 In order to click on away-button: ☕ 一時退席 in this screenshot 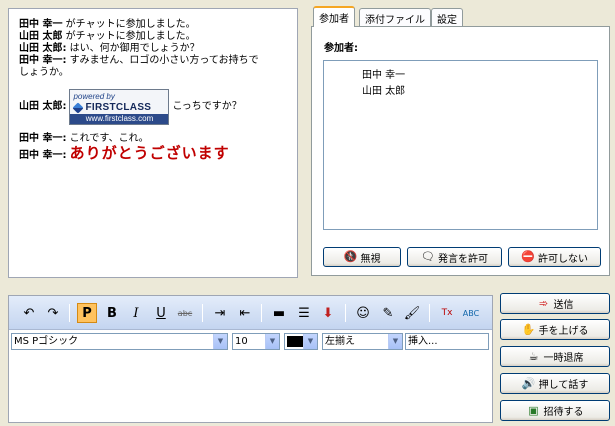, I will do `click(555, 356)`.